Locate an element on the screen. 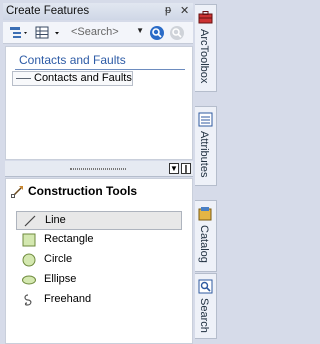  tab-label: Search is located at coordinates (204, 315).